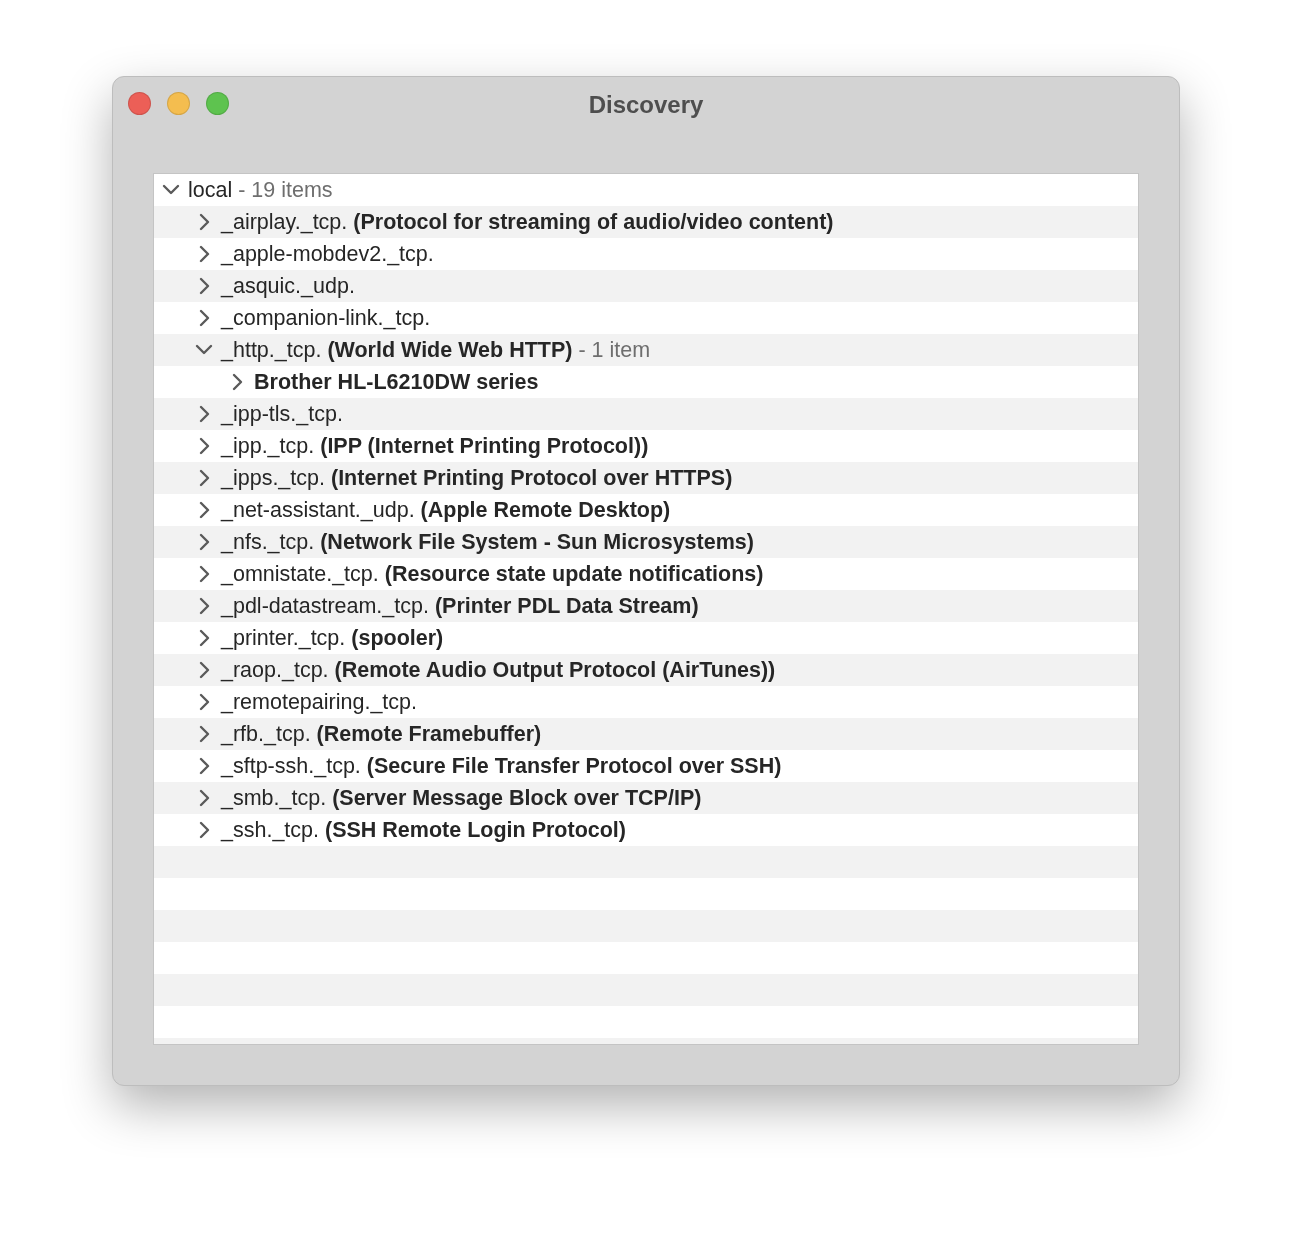  I want to click on item-count: - 19 items, so click(285, 190).